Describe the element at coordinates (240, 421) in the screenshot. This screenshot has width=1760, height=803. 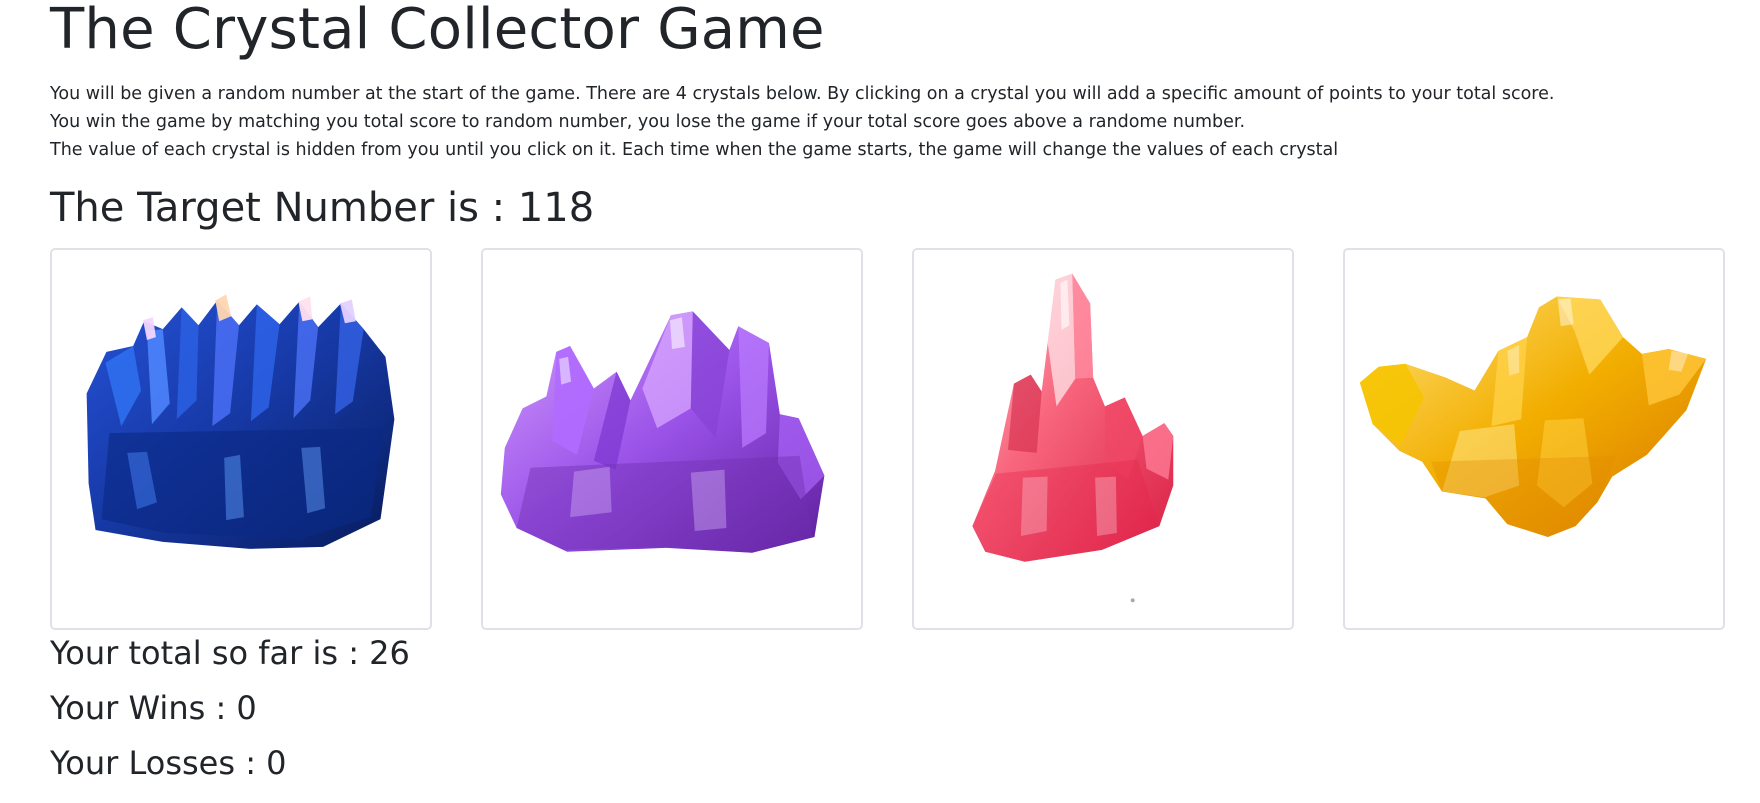
I see `blue-crystal-icon` at that location.